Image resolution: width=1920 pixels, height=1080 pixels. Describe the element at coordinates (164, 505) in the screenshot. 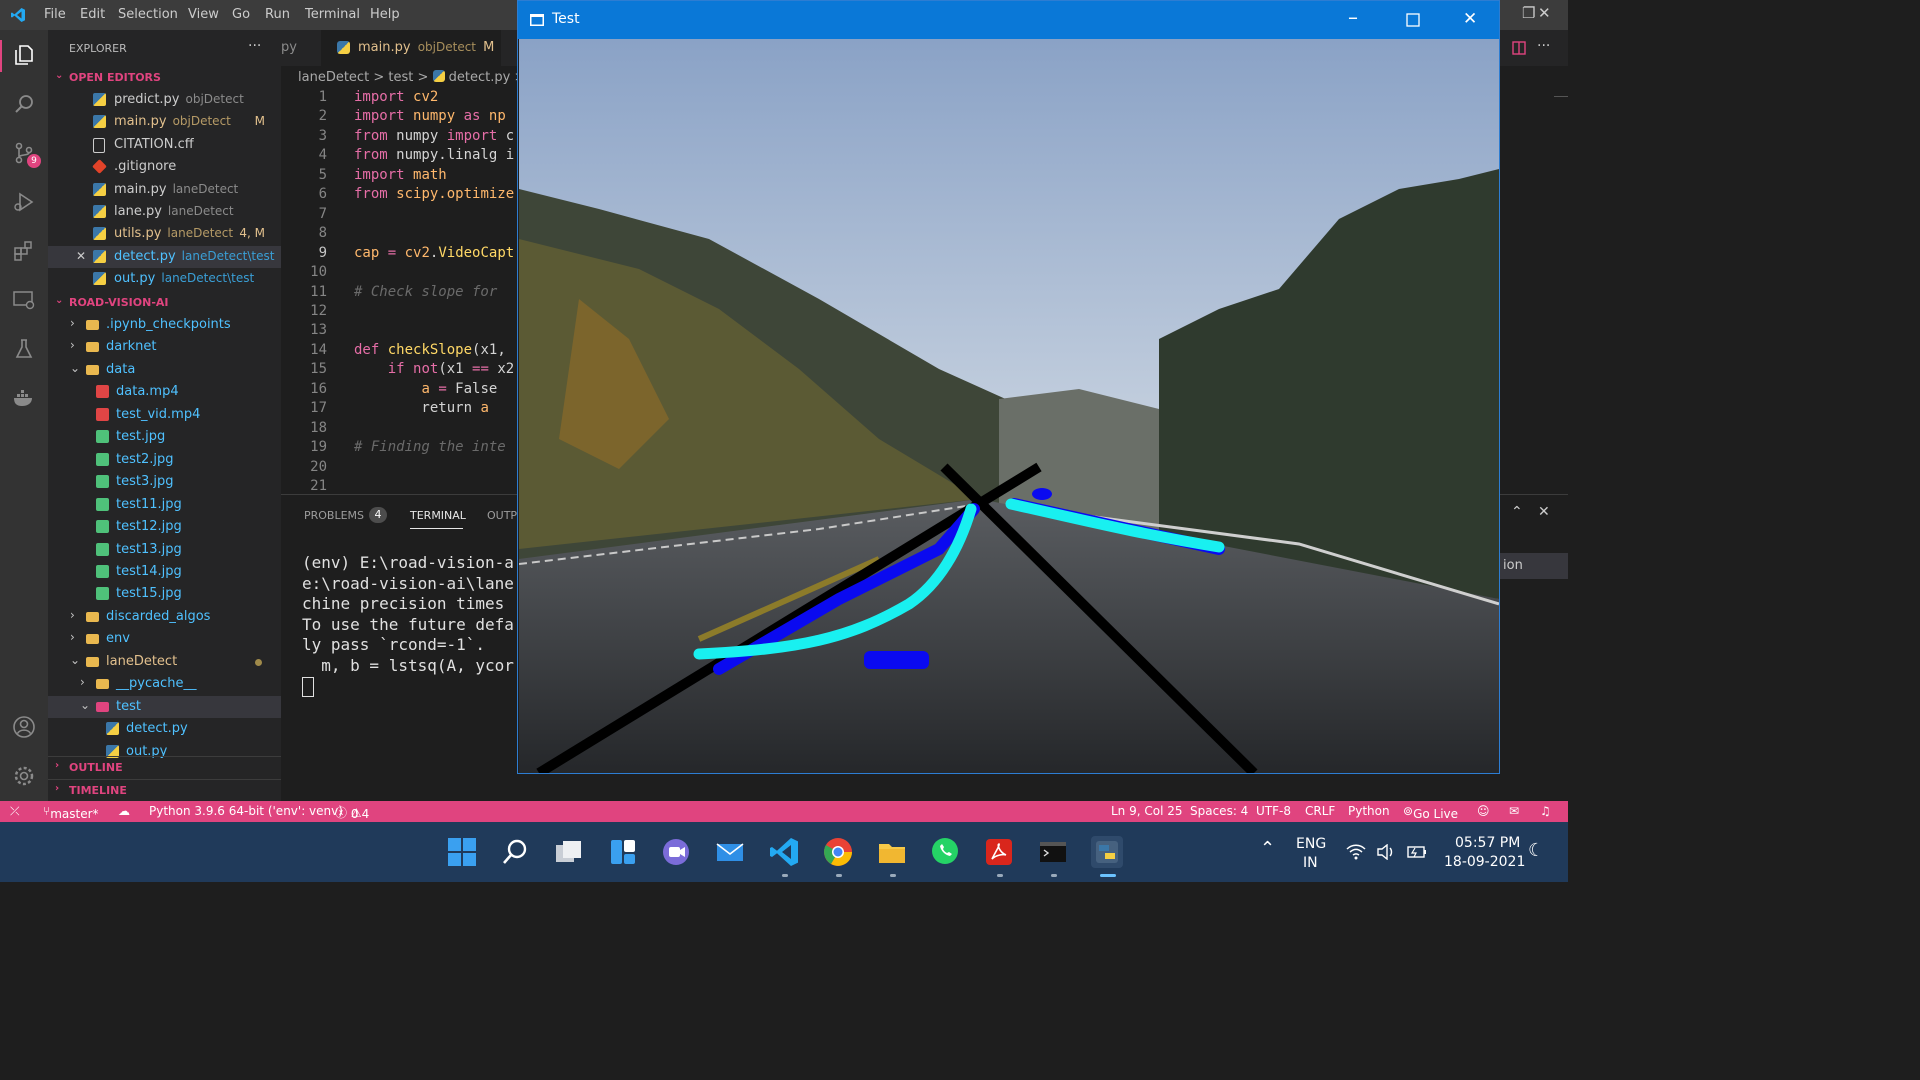

I see `tree-item: test11.jpg` at that location.